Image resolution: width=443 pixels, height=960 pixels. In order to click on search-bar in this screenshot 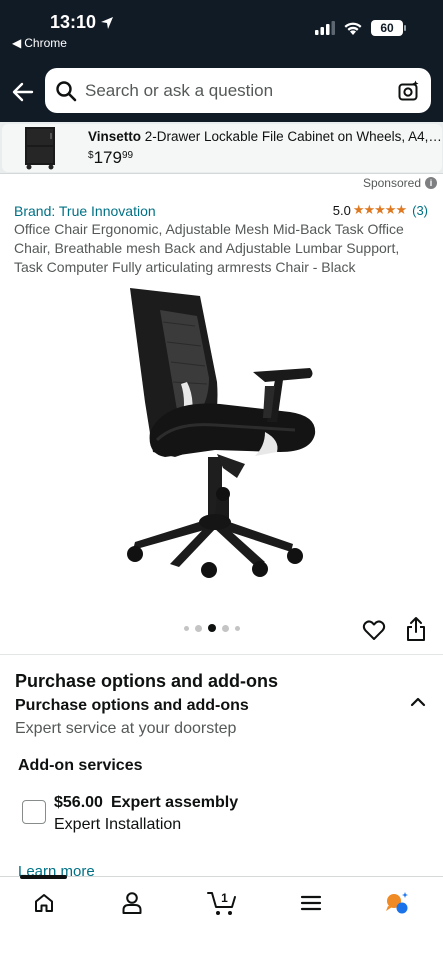, I will do `click(238, 90)`.